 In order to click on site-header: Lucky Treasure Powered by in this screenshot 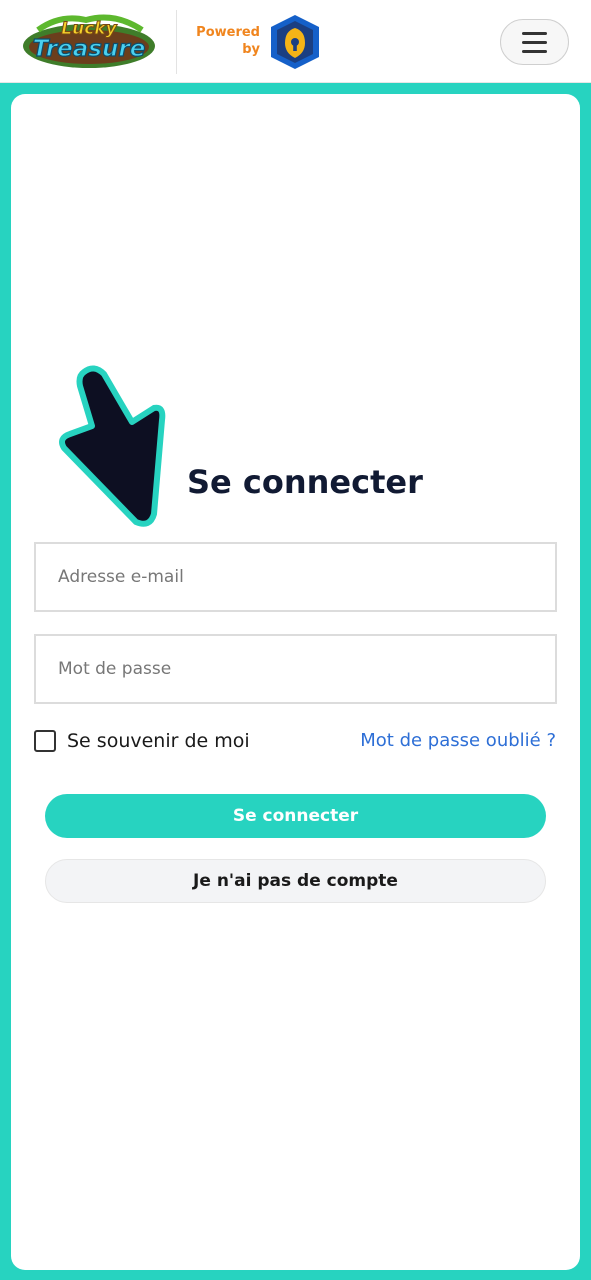, I will do `click(295, 41)`.